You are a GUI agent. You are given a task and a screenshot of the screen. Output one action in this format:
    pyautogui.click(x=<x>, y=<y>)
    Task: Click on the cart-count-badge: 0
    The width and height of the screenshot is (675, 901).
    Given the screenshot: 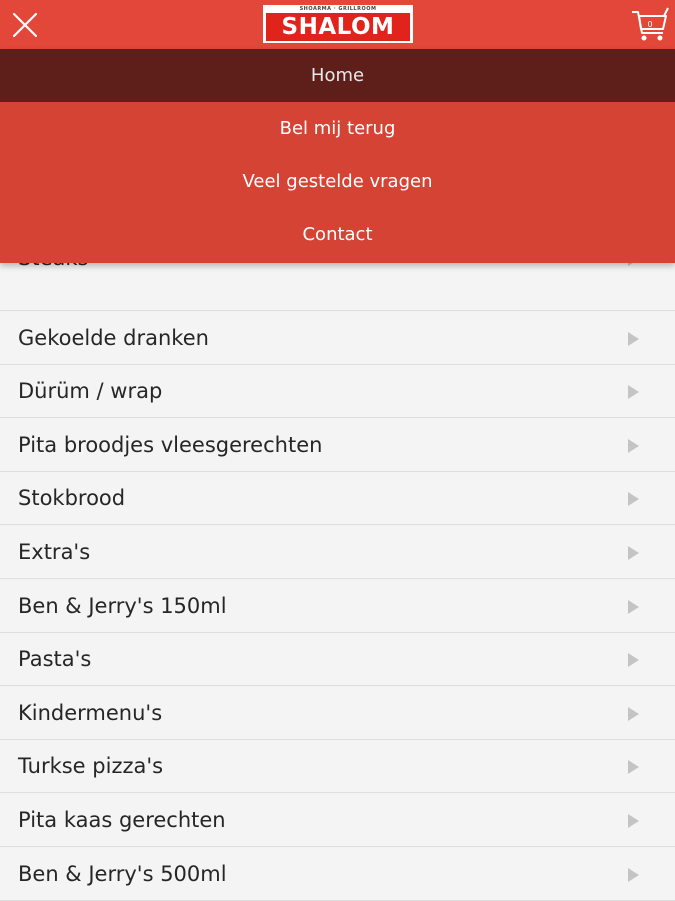 What is the action you would take?
    pyautogui.click(x=650, y=24)
    